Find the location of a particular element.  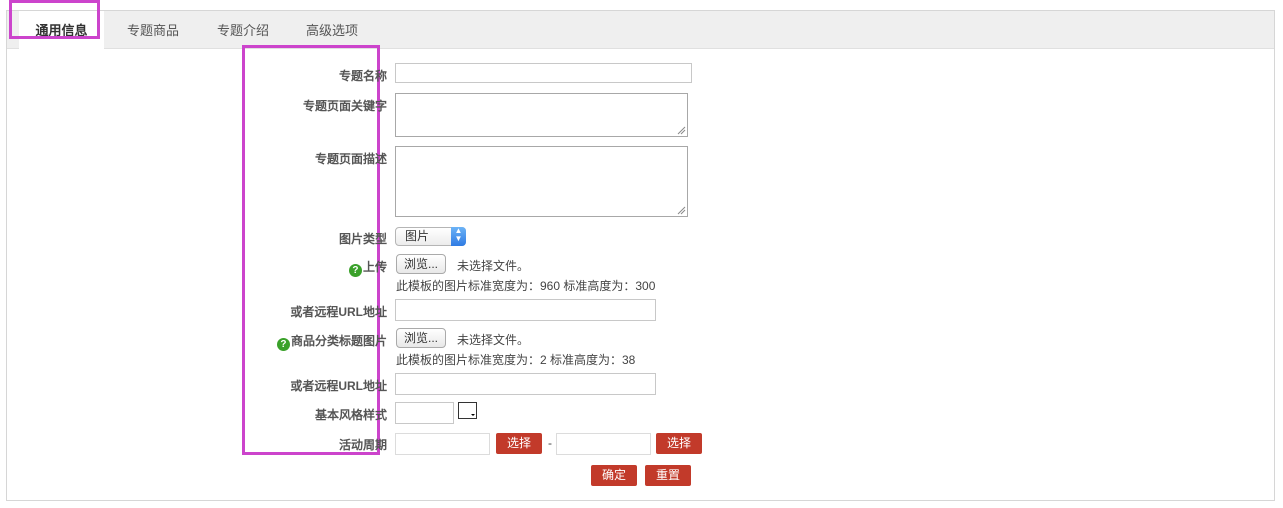

label-image-type: 图片类型 is located at coordinates (362, 239).